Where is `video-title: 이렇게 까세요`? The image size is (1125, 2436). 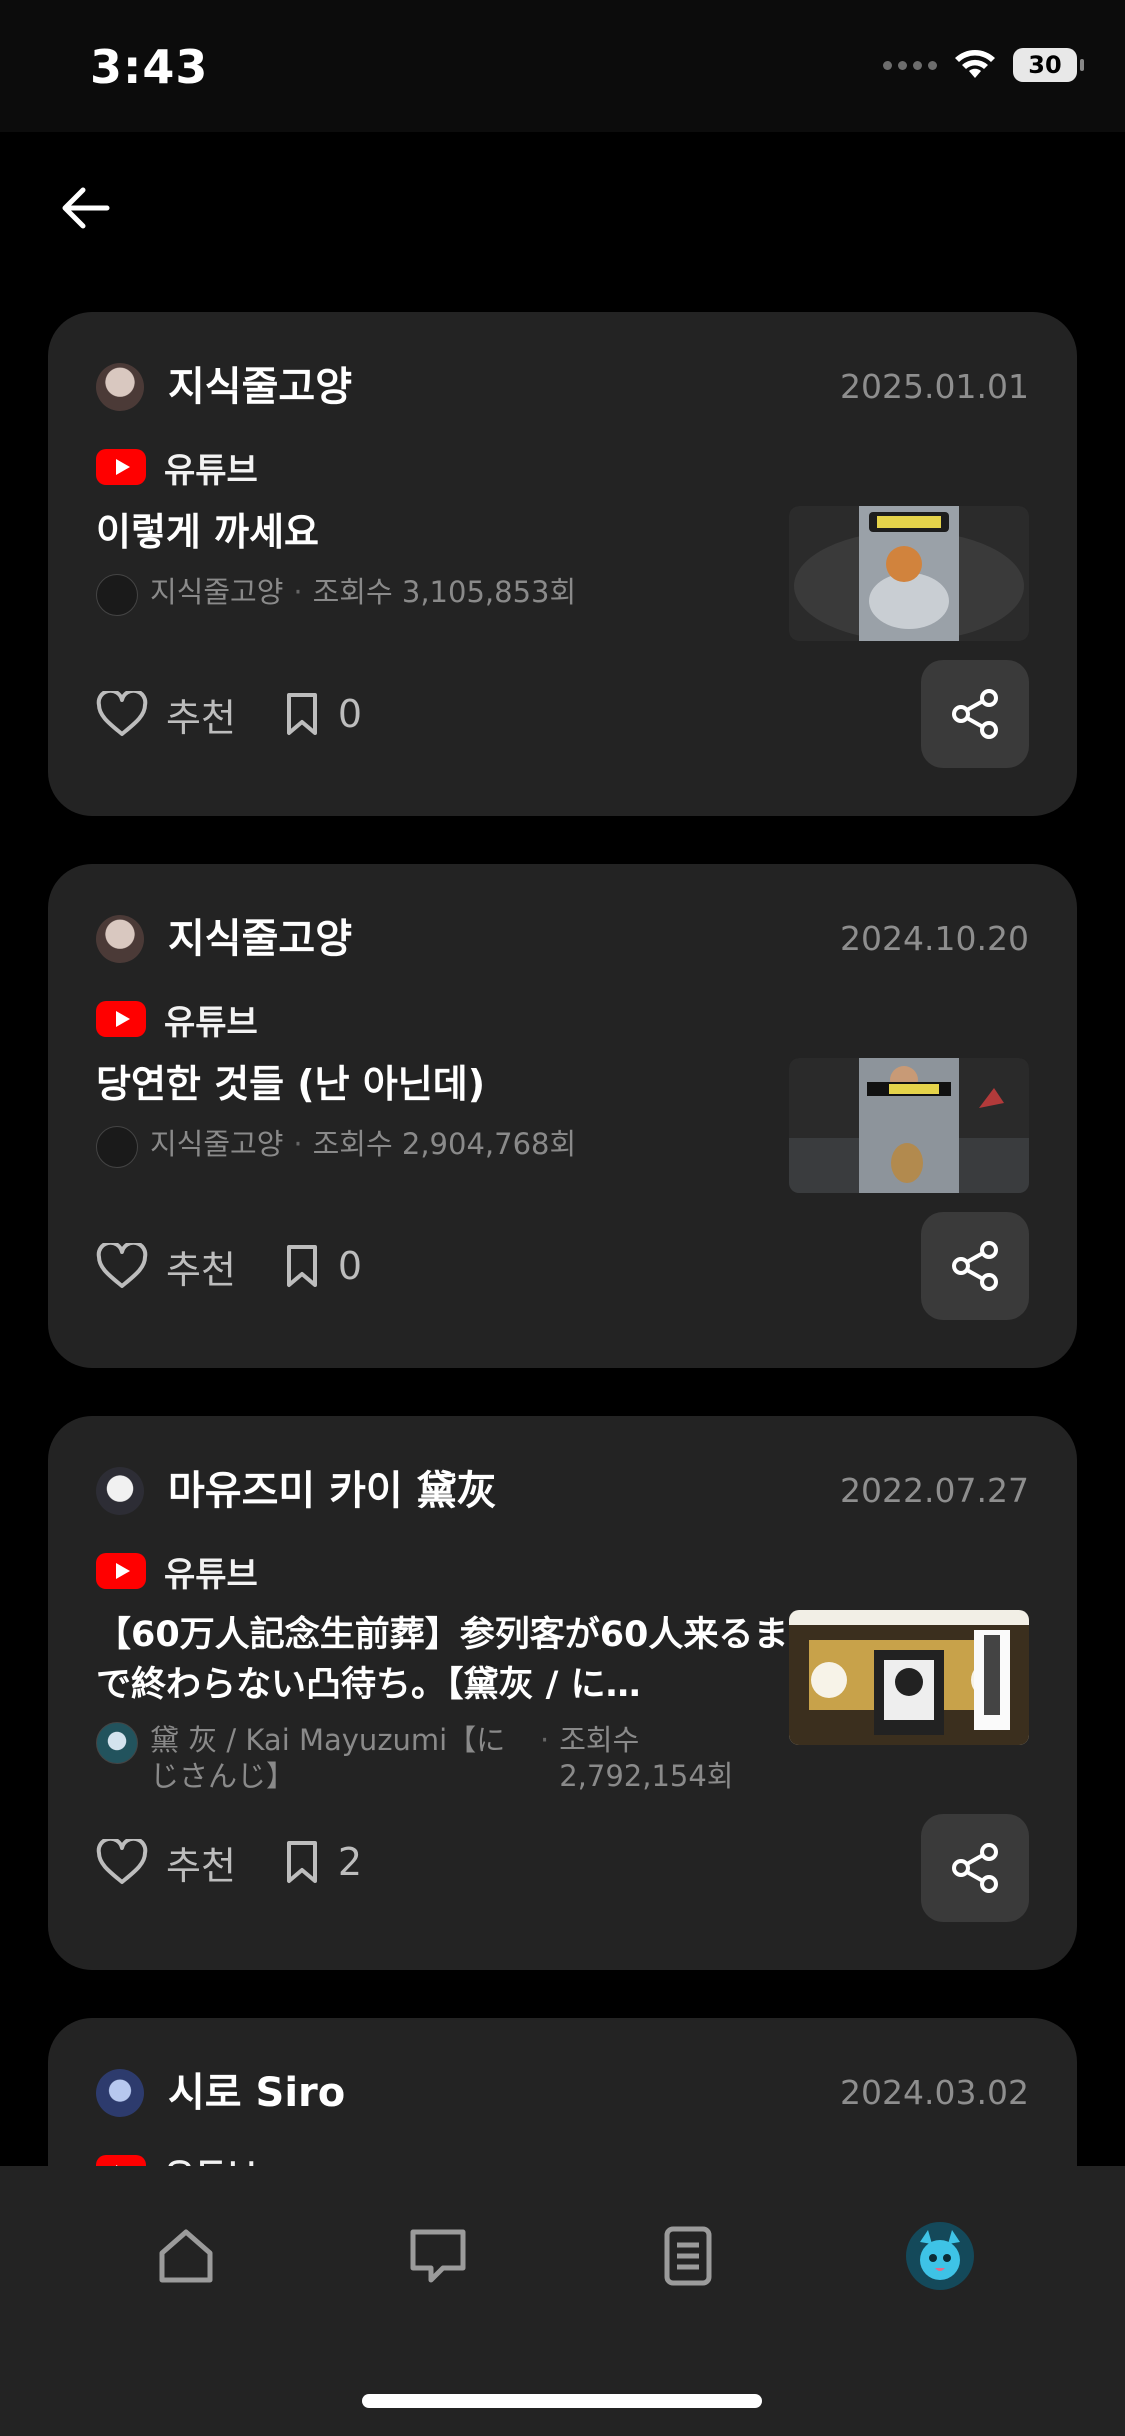
video-title: 이렇게 까세요 is located at coordinates (454, 532).